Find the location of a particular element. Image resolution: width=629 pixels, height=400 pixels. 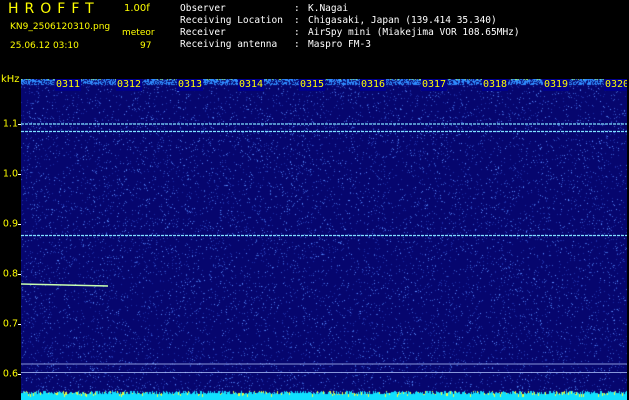

x-tick-label: 0319 is located at coordinates (556, 85).